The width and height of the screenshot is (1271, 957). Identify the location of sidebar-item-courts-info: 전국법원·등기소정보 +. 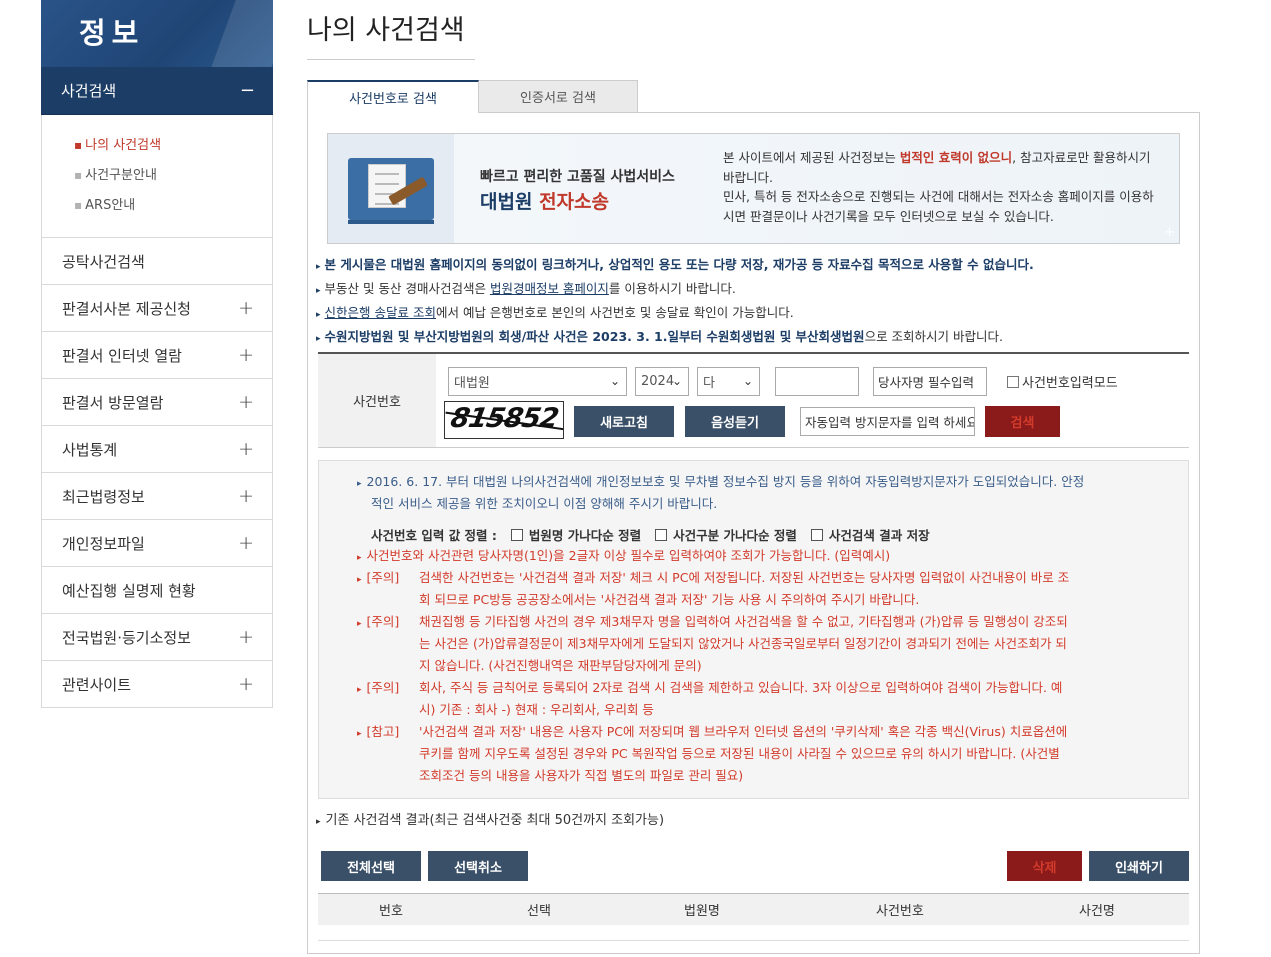
(157, 637).